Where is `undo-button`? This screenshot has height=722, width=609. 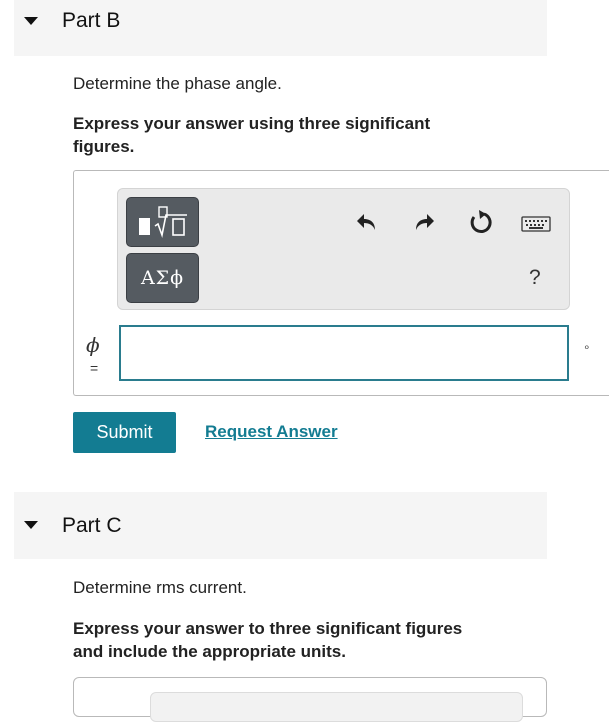
undo-button is located at coordinates (367, 222).